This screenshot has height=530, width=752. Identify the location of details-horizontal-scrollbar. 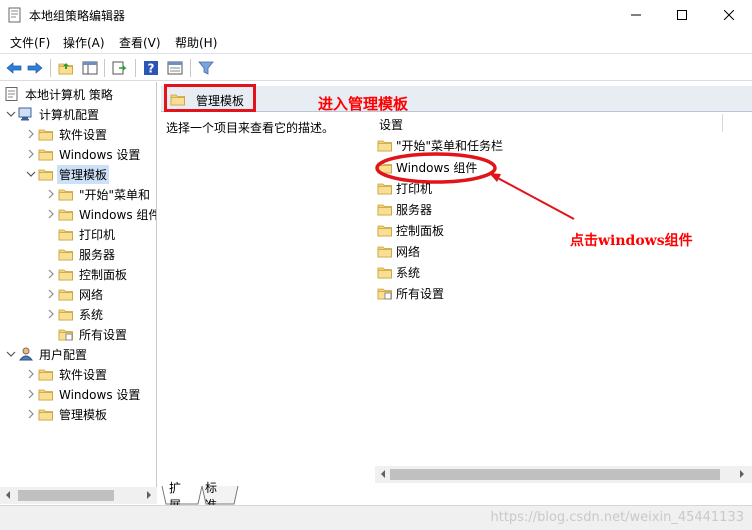
(563, 474).